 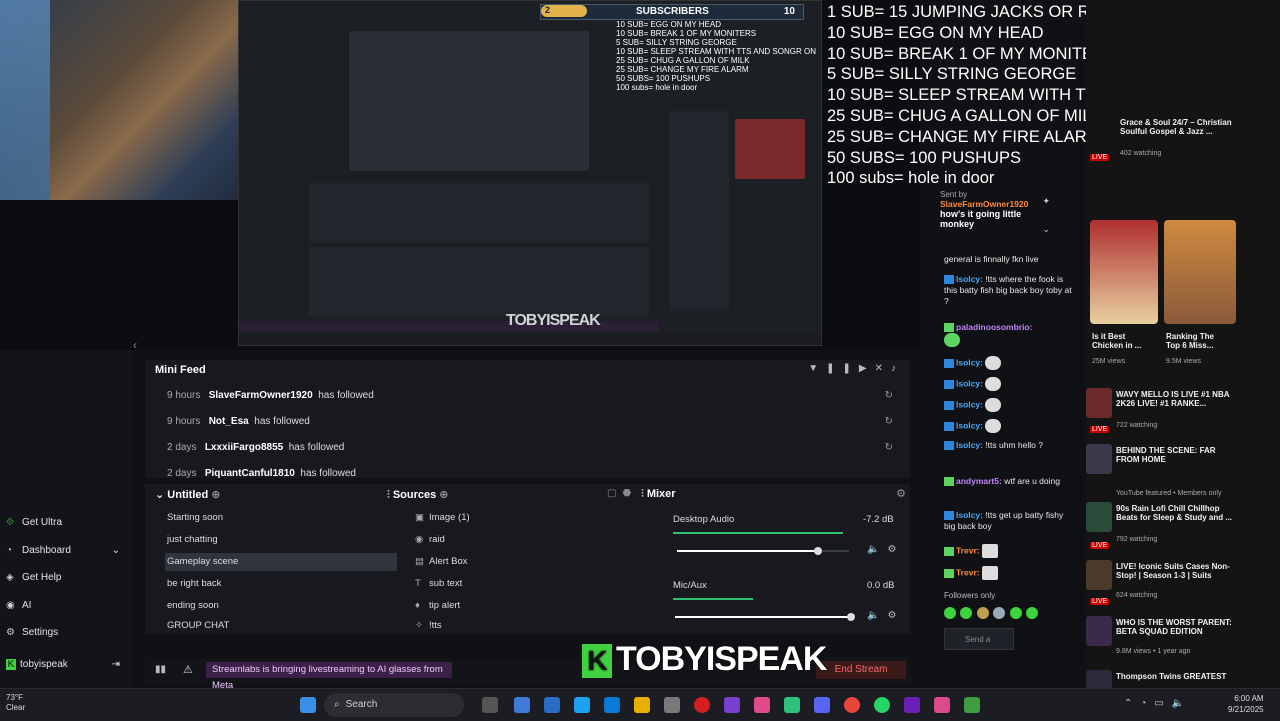 What do you see at coordinates (856, 368) in the screenshot?
I see `feed-controls: ▼❚❚▶✕♪` at bounding box center [856, 368].